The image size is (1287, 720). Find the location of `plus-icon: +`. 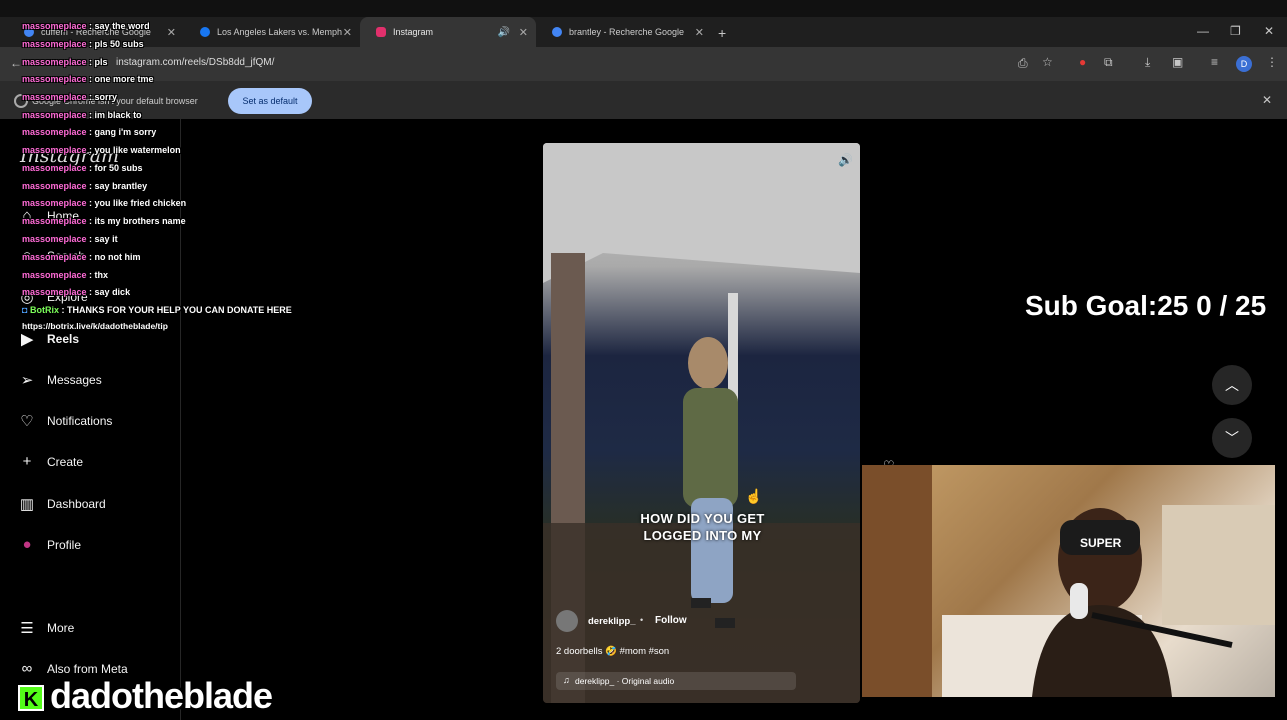

plus-icon: + is located at coordinates (27, 461).